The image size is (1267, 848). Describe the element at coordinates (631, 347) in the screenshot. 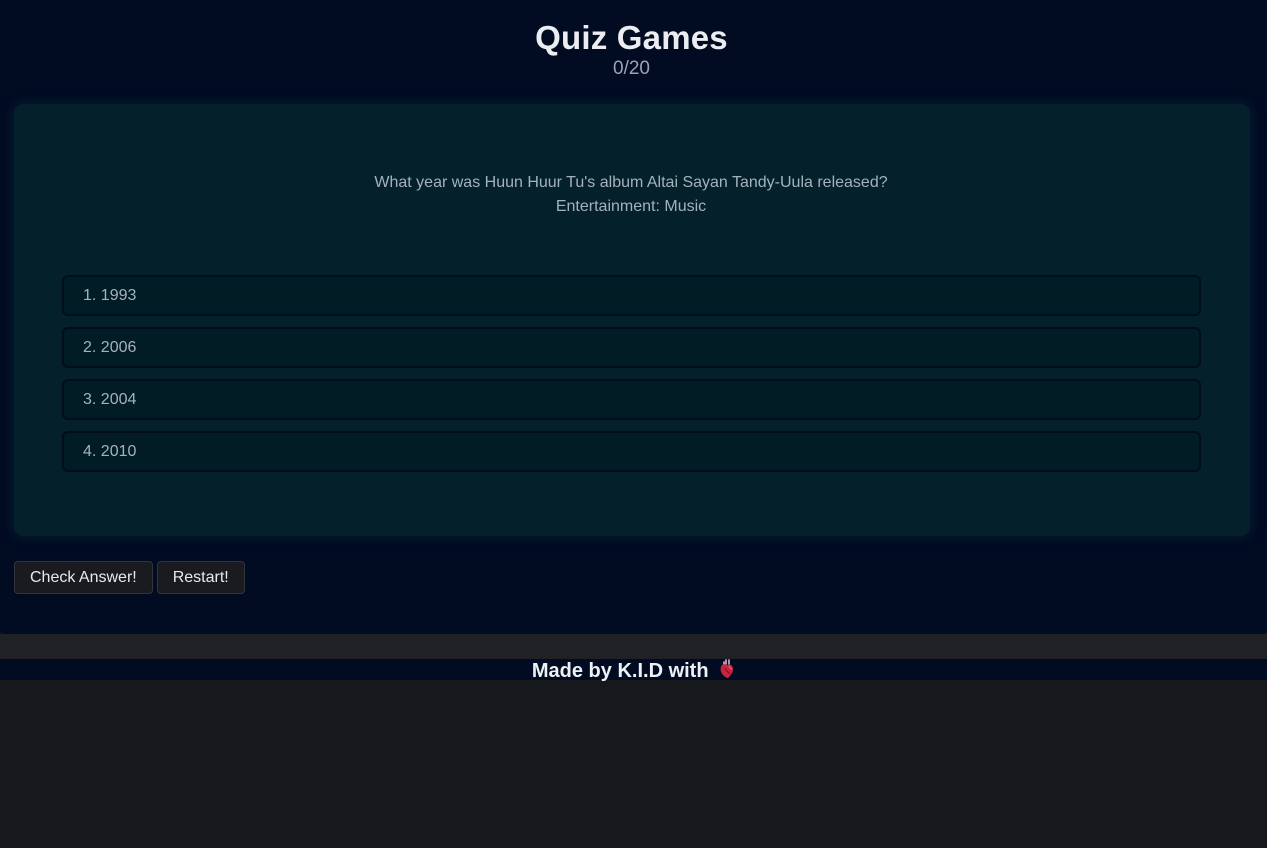

I see `answer-option-2: 2. 2006` at that location.